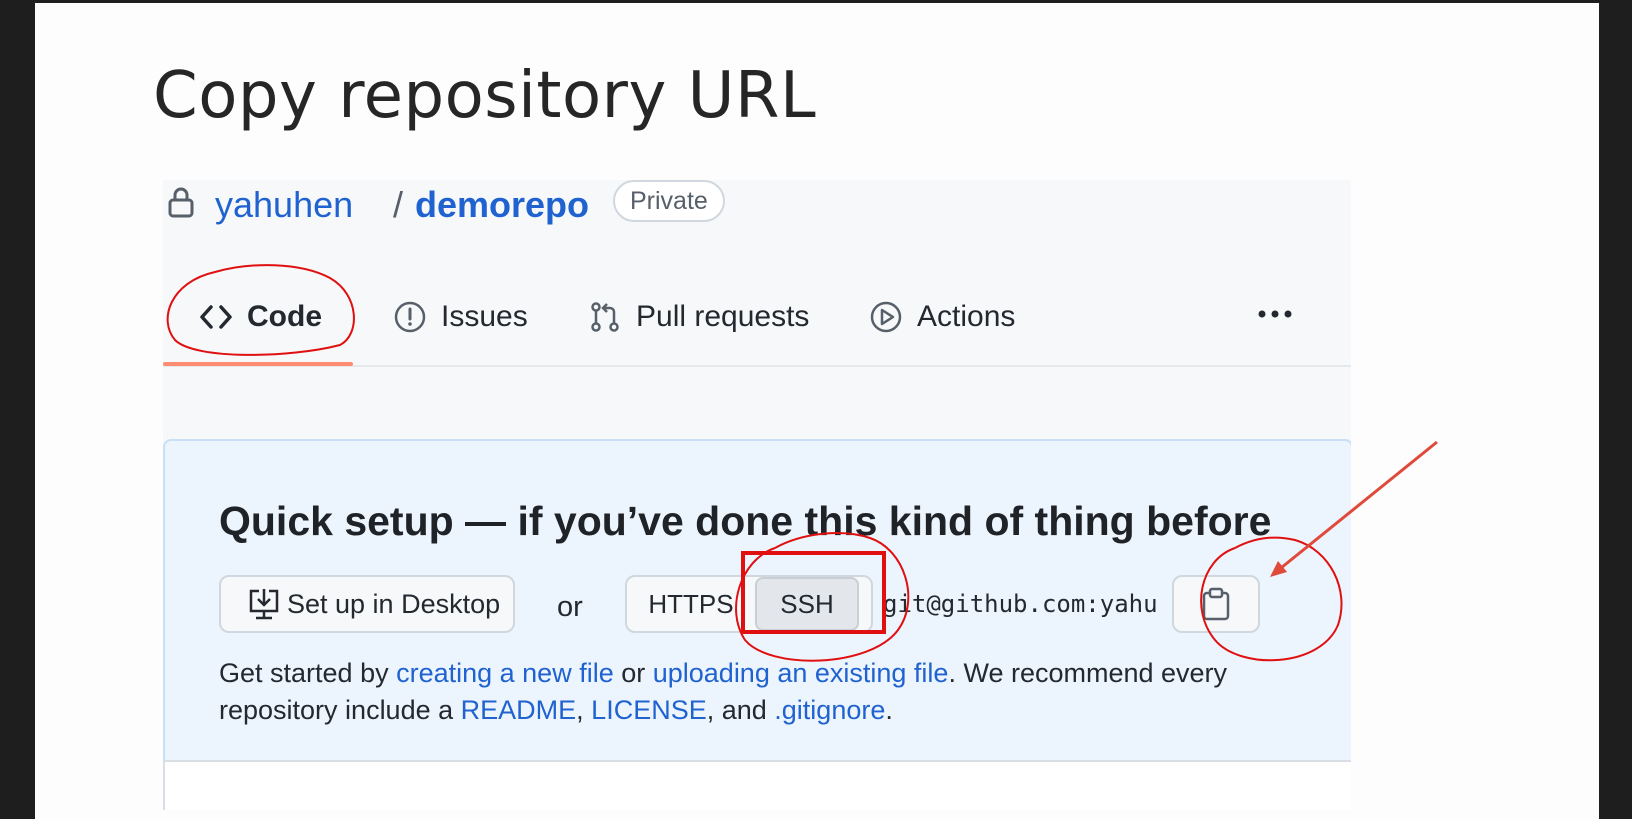  Describe the element at coordinates (691, 604) in the screenshot. I see `protocol-https-button: HTTPS` at that location.